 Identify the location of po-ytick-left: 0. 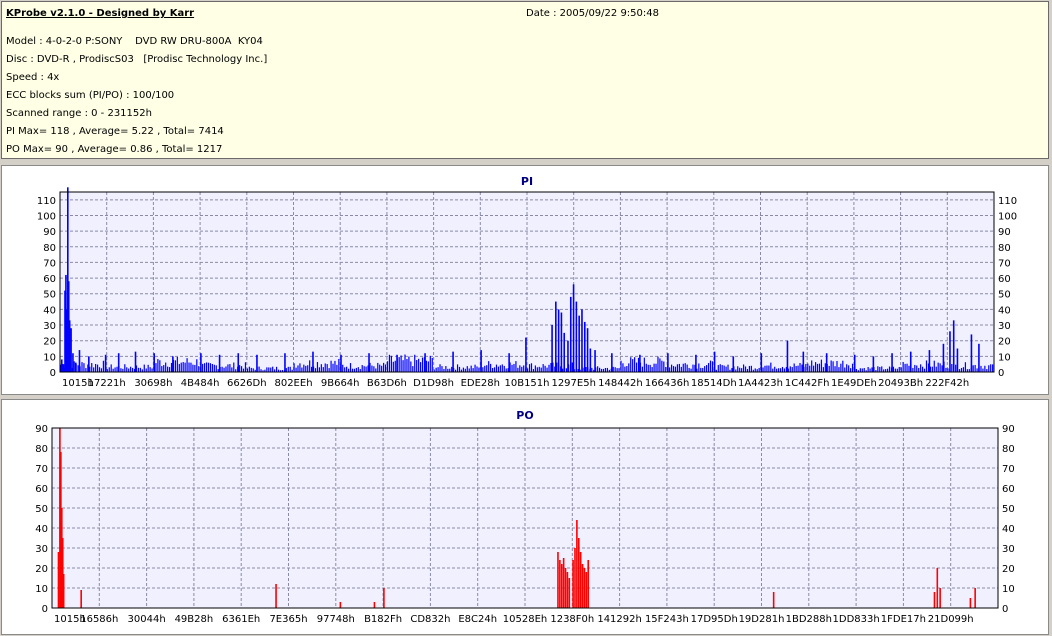
(45, 609).